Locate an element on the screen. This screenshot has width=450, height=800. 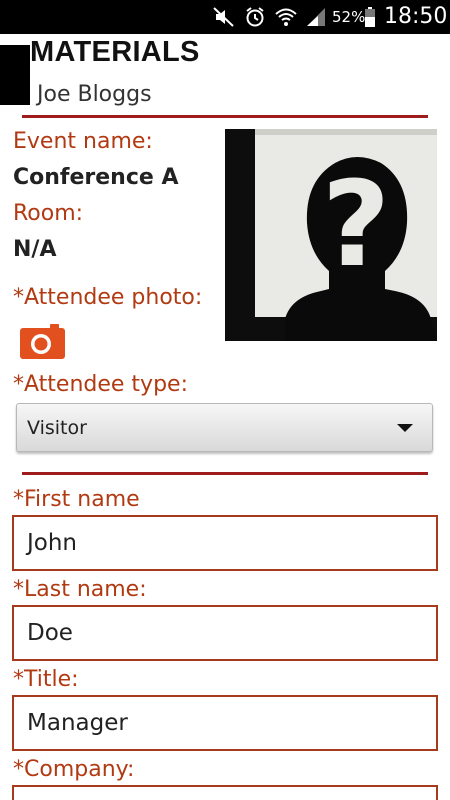
user-name: Joe Bloggs is located at coordinates (94, 94).